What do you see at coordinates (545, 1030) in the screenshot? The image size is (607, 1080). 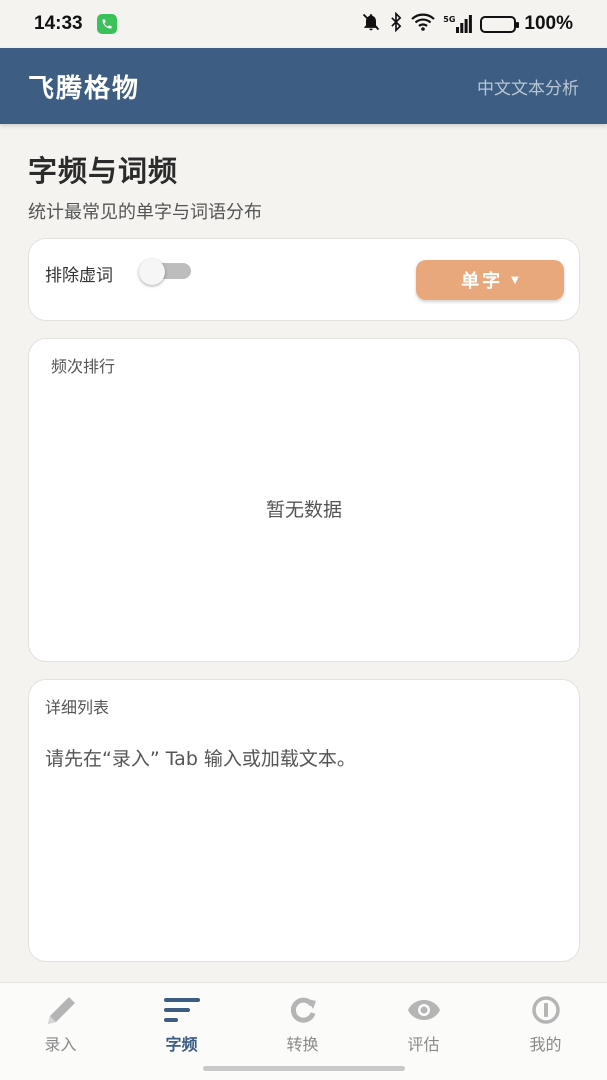 I see `nav-item-profile: 我的` at bounding box center [545, 1030].